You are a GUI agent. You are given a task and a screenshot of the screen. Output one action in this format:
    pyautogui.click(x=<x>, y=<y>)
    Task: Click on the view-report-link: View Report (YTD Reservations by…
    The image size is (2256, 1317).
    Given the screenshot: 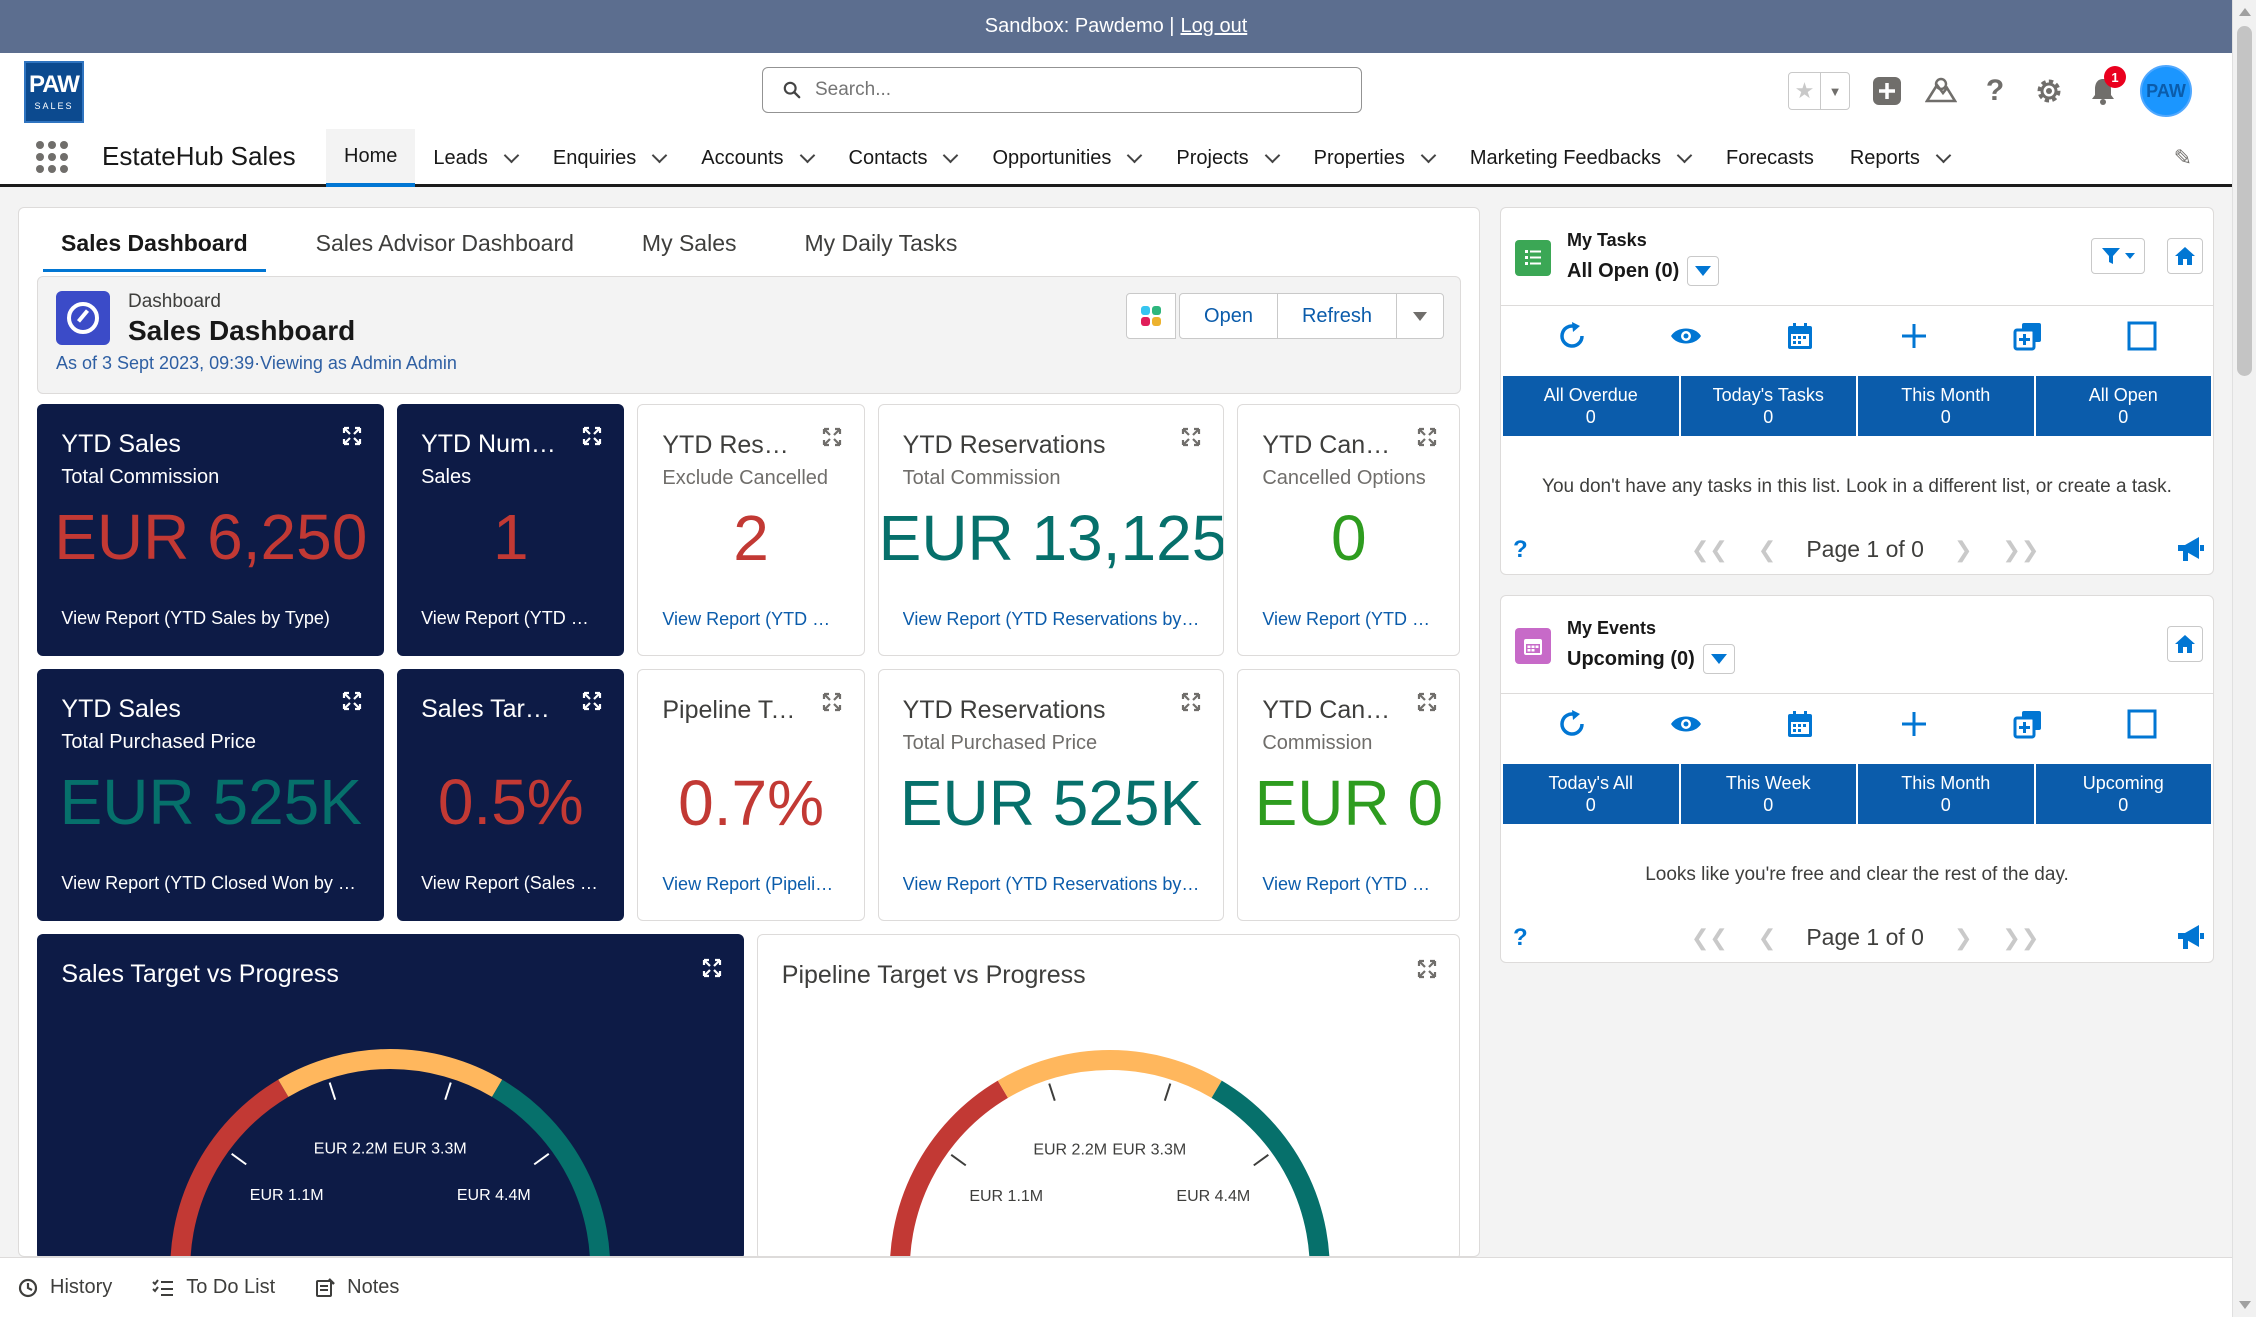 What is the action you would take?
    pyautogui.click(x=1053, y=619)
    